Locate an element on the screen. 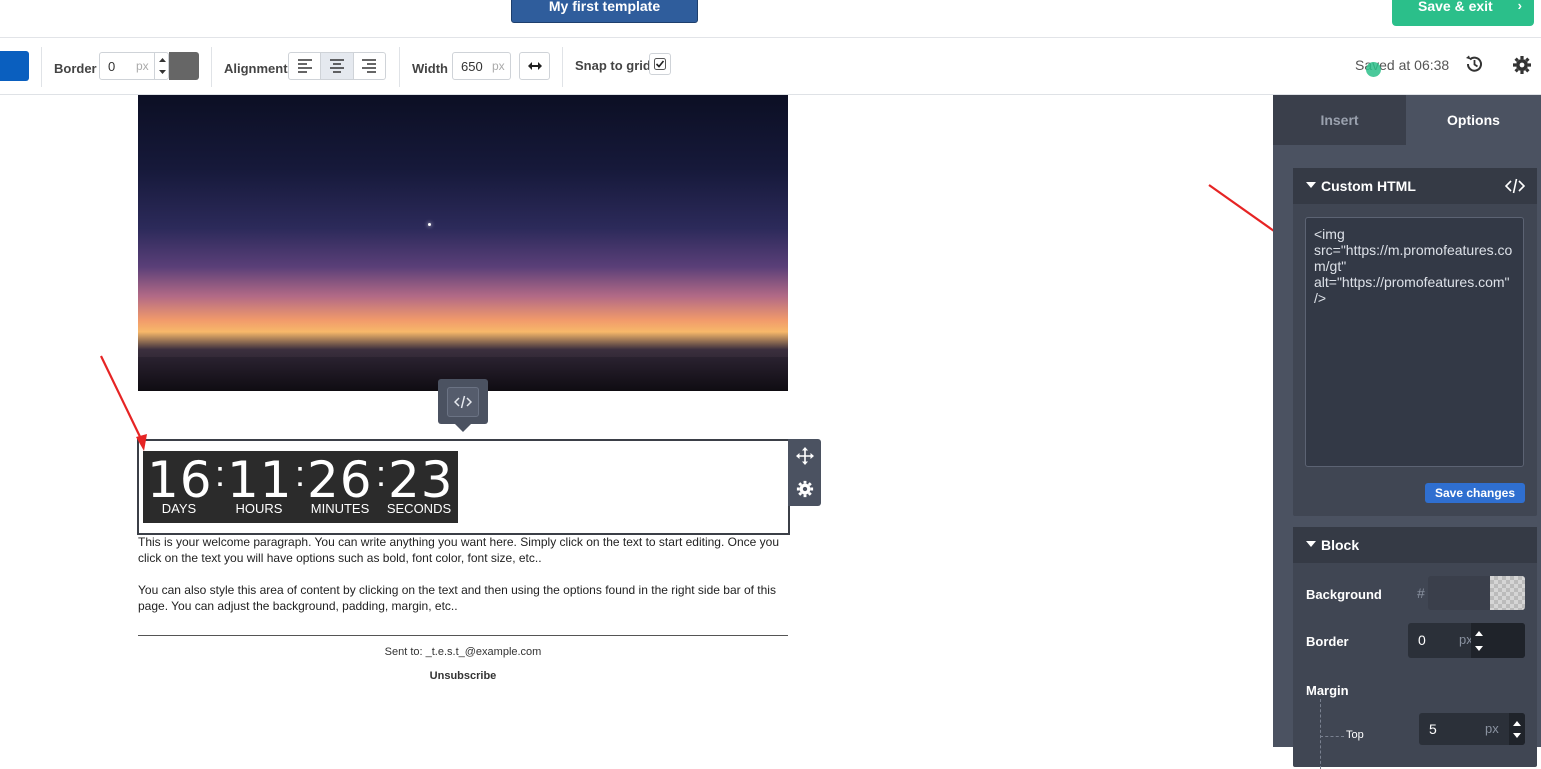  align-right-icon is located at coordinates (369, 66).